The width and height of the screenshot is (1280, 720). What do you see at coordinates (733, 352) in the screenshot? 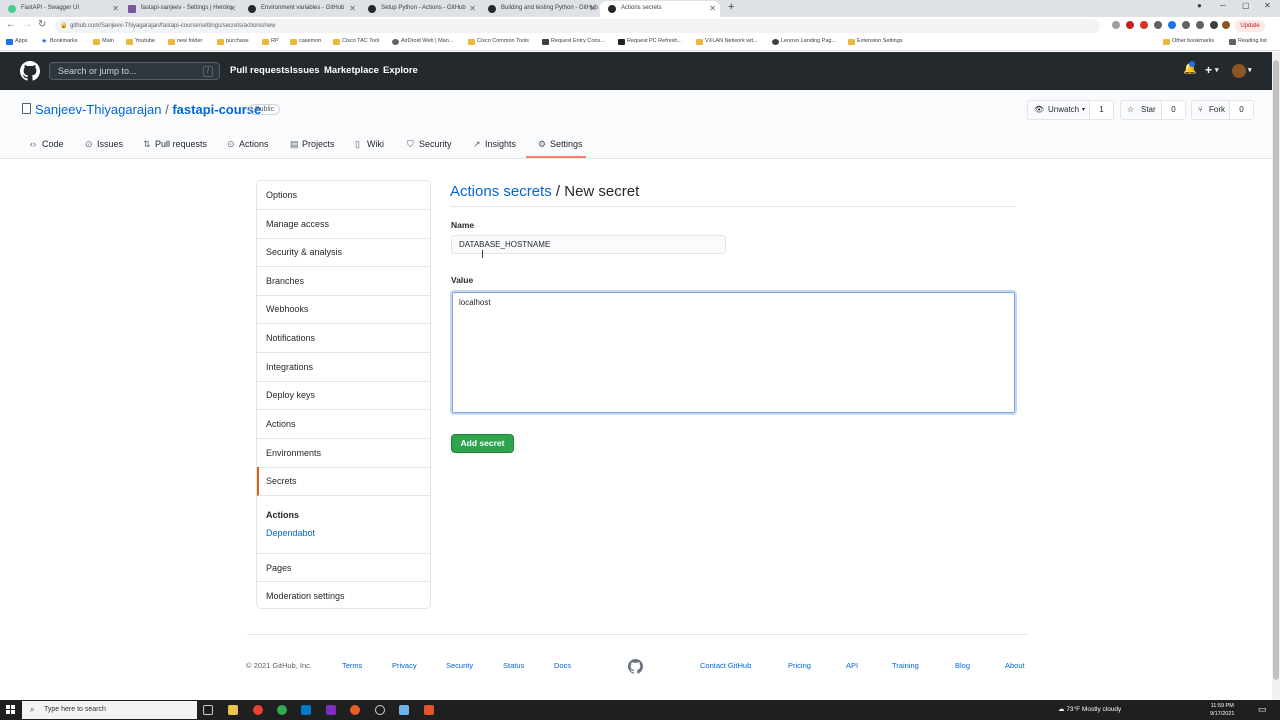
I see `secret-value-textarea: localhost` at bounding box center [733, 352].